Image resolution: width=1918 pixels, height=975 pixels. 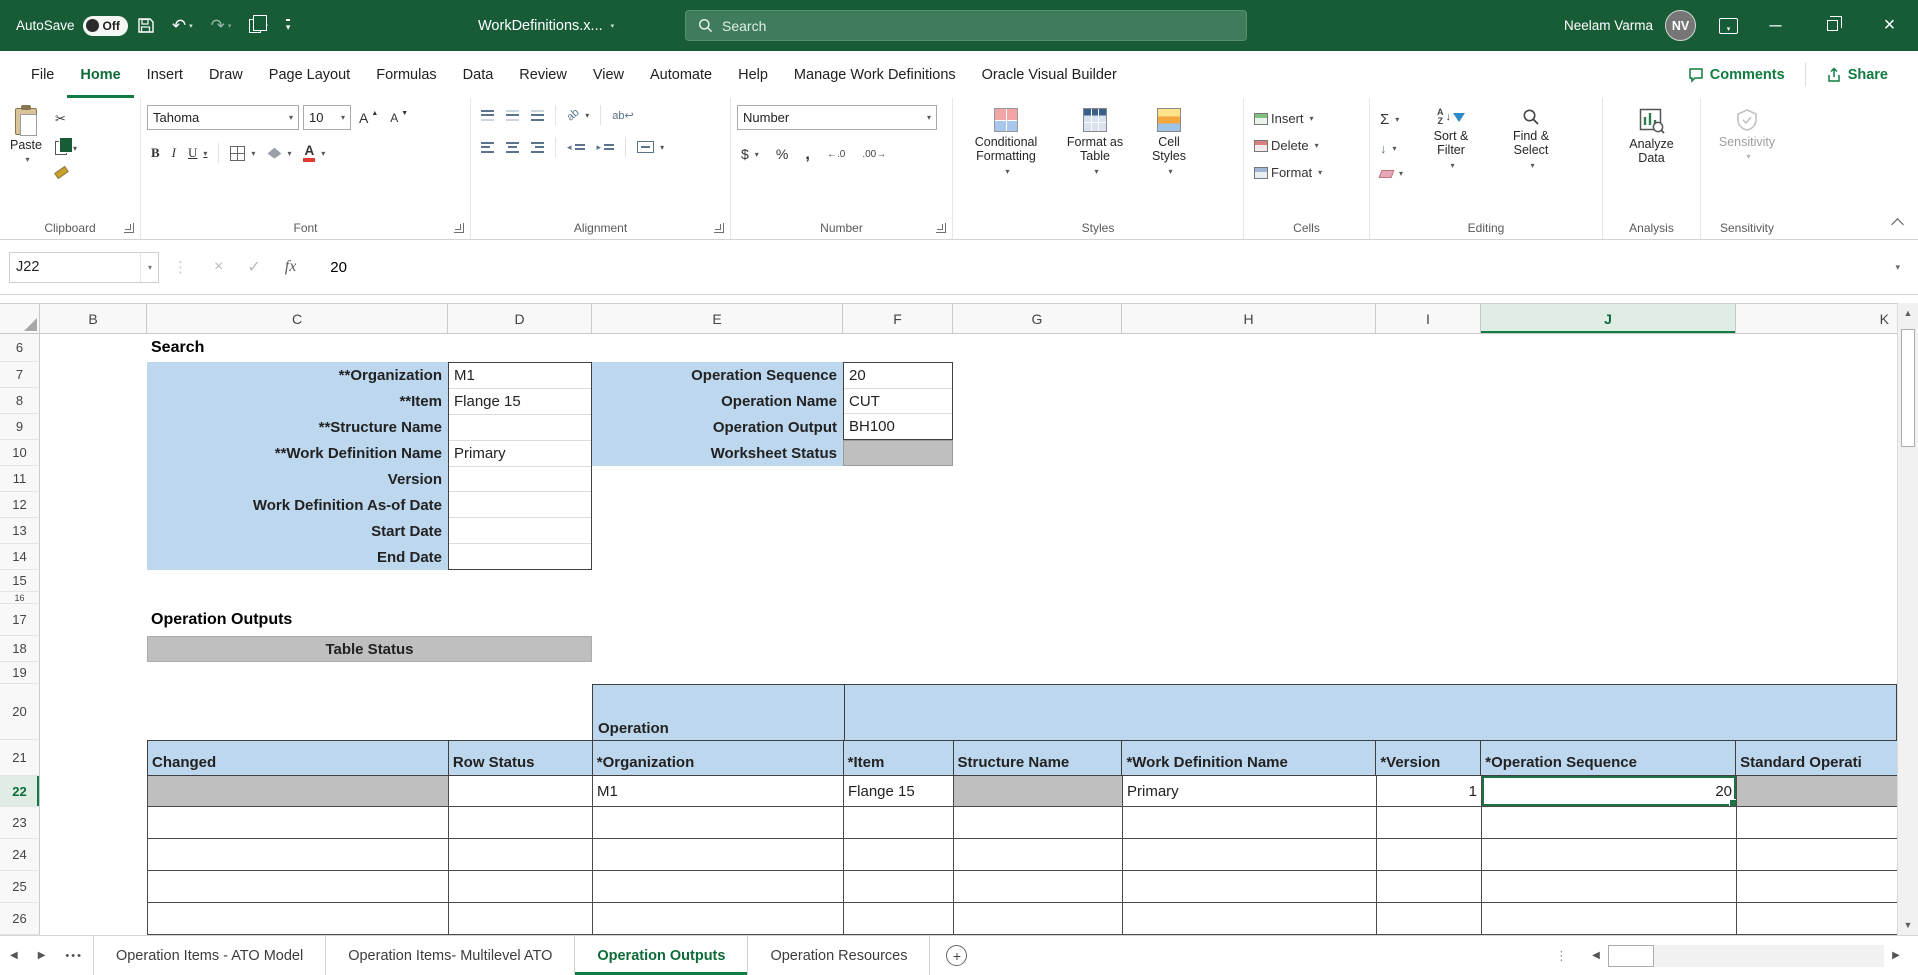 What do you see at coordinates (20, 479) in the screenshot?
I see `row-header-11: 11` at bounding box center [20, 479].